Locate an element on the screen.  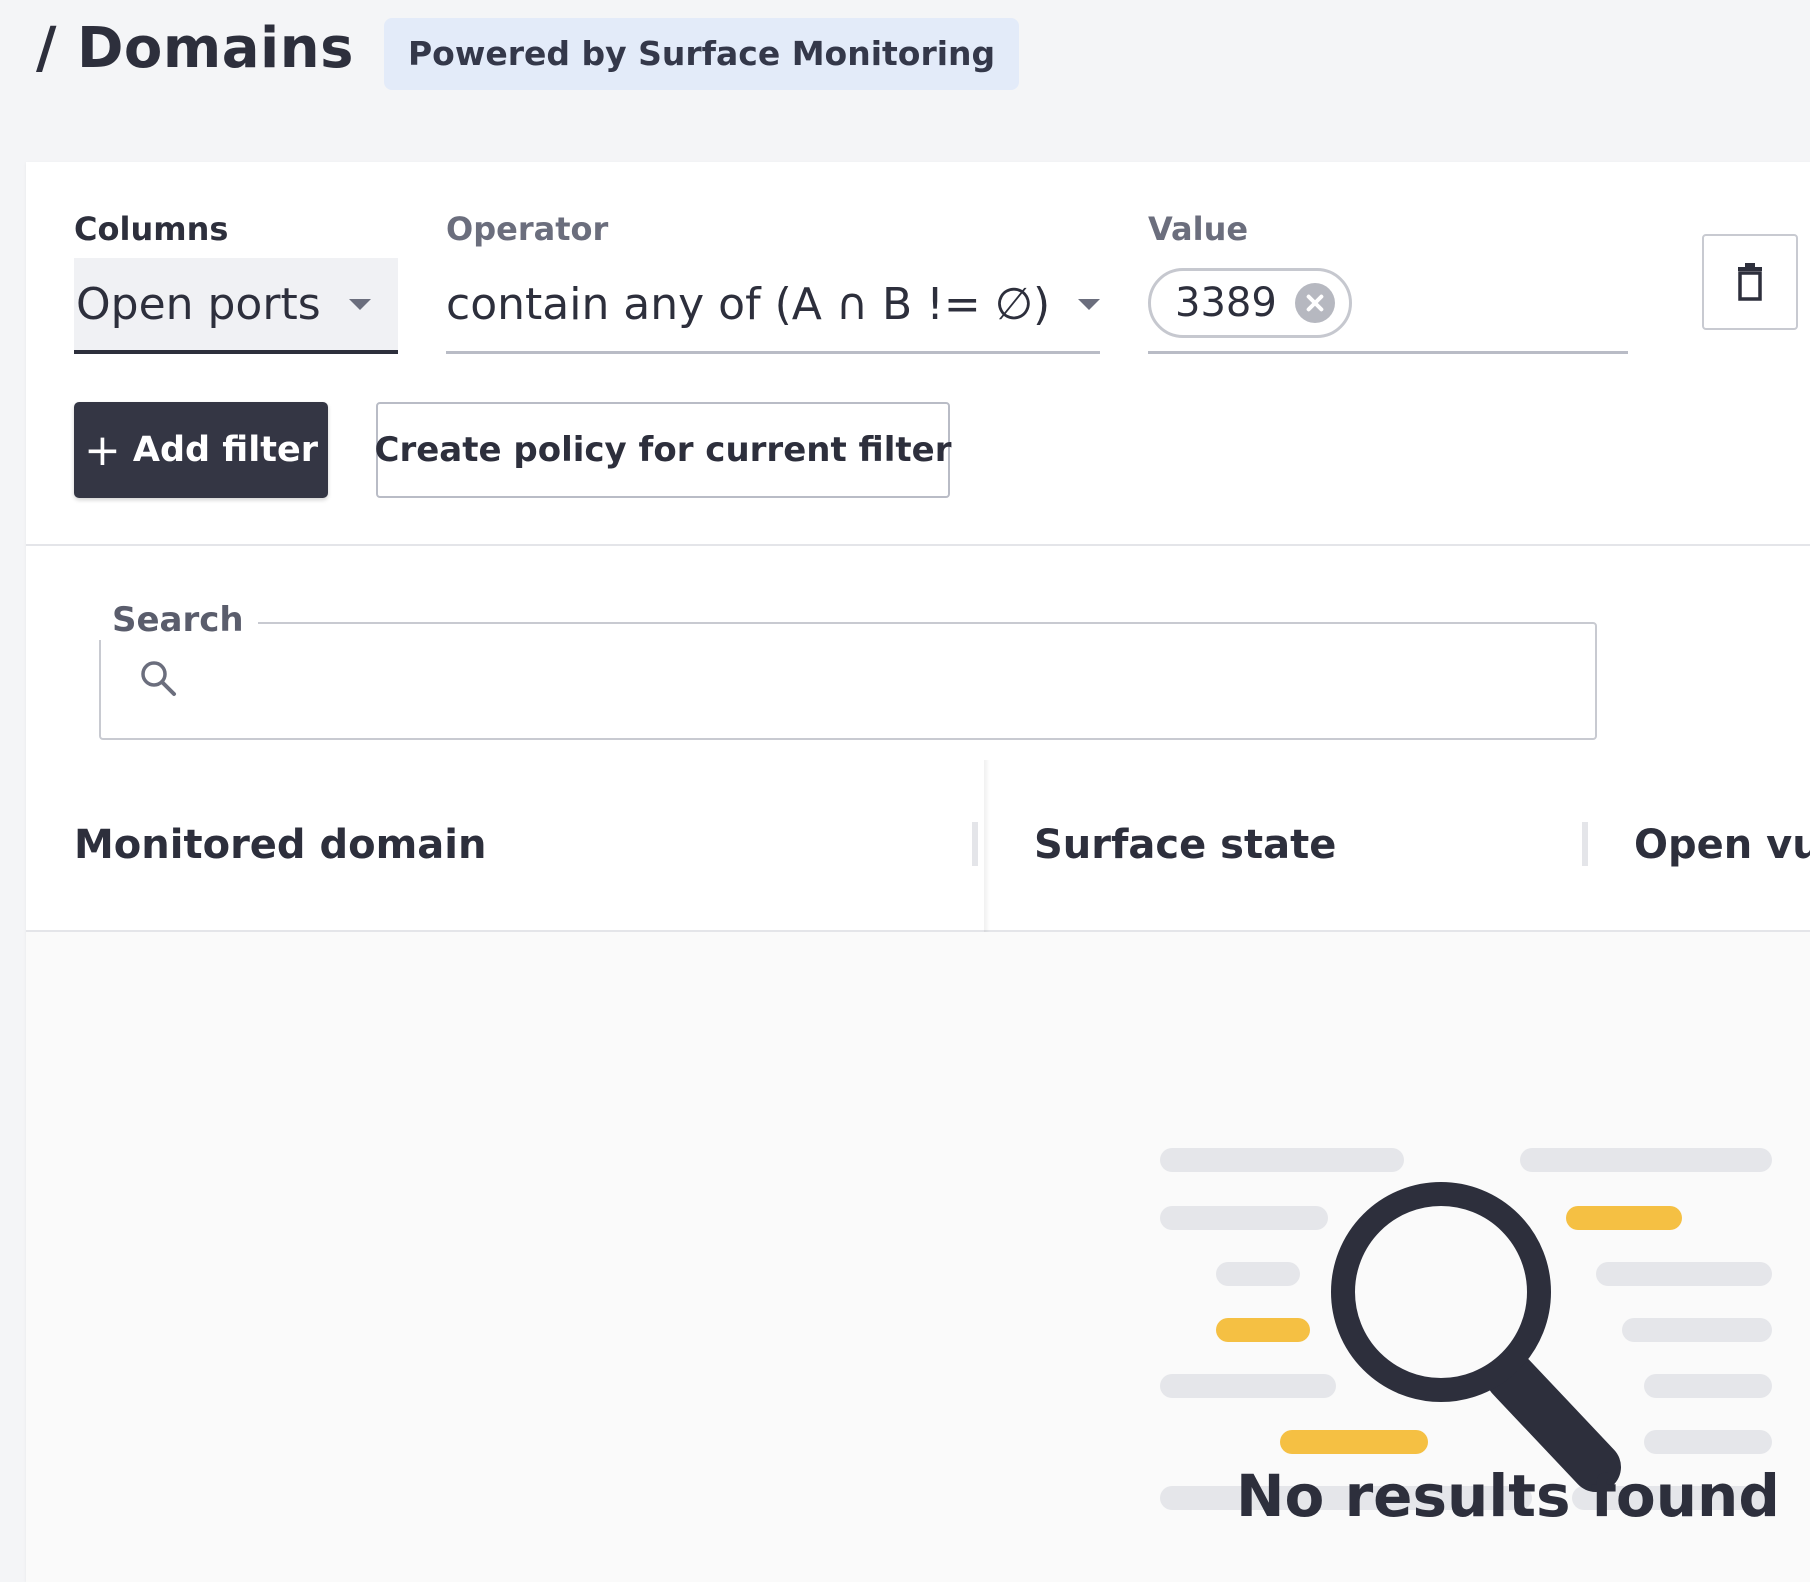
chip-remove-icon is located at coordinates (1314, 303).